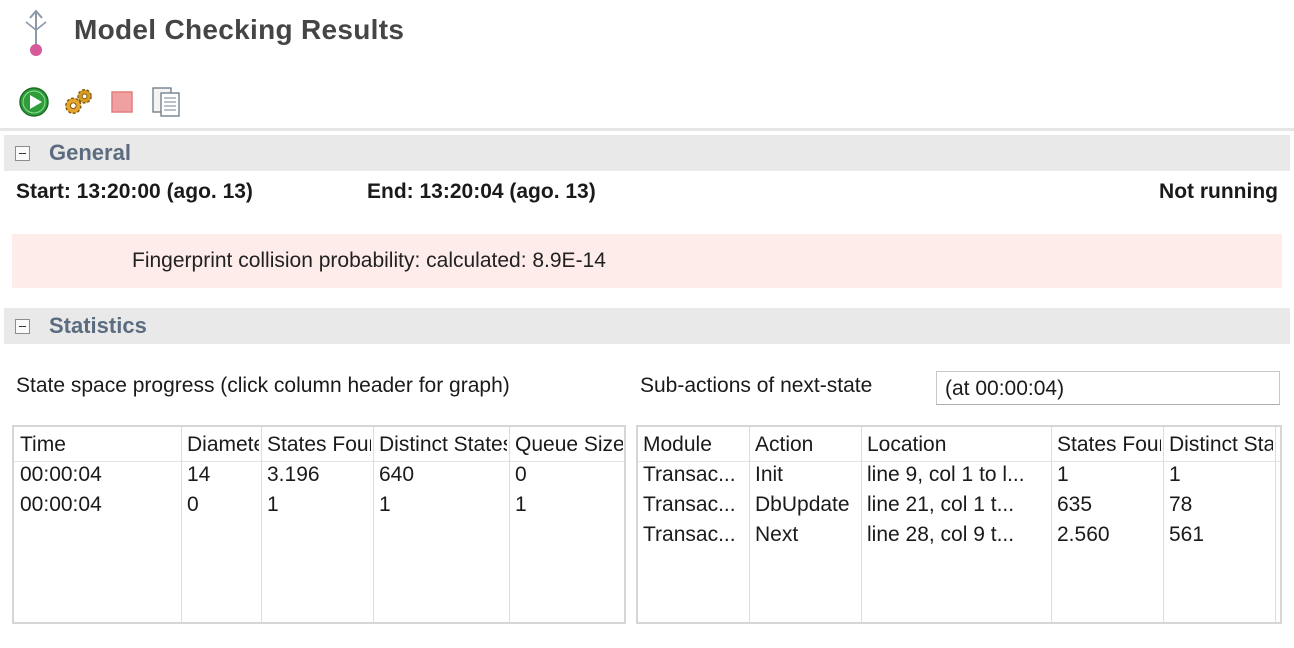  Describe the element at coordinates (1218, 191) in the screenshot. I see `run-status: Not running` at that location.